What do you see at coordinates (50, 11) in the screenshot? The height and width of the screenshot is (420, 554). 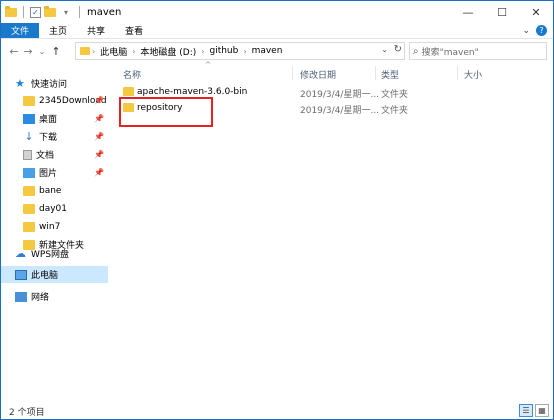 I see `new-folder-icon` at bounding box center [50, 11].